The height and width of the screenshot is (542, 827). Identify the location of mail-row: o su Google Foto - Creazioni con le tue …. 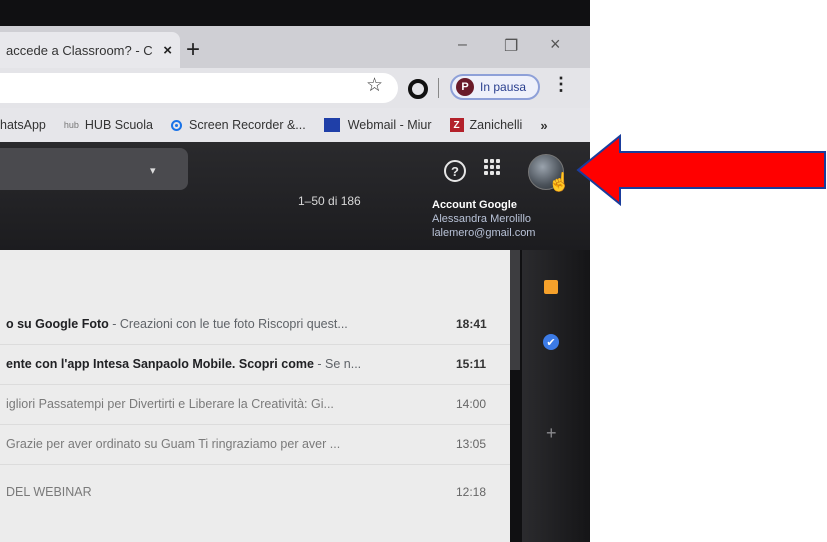
(255, 324).